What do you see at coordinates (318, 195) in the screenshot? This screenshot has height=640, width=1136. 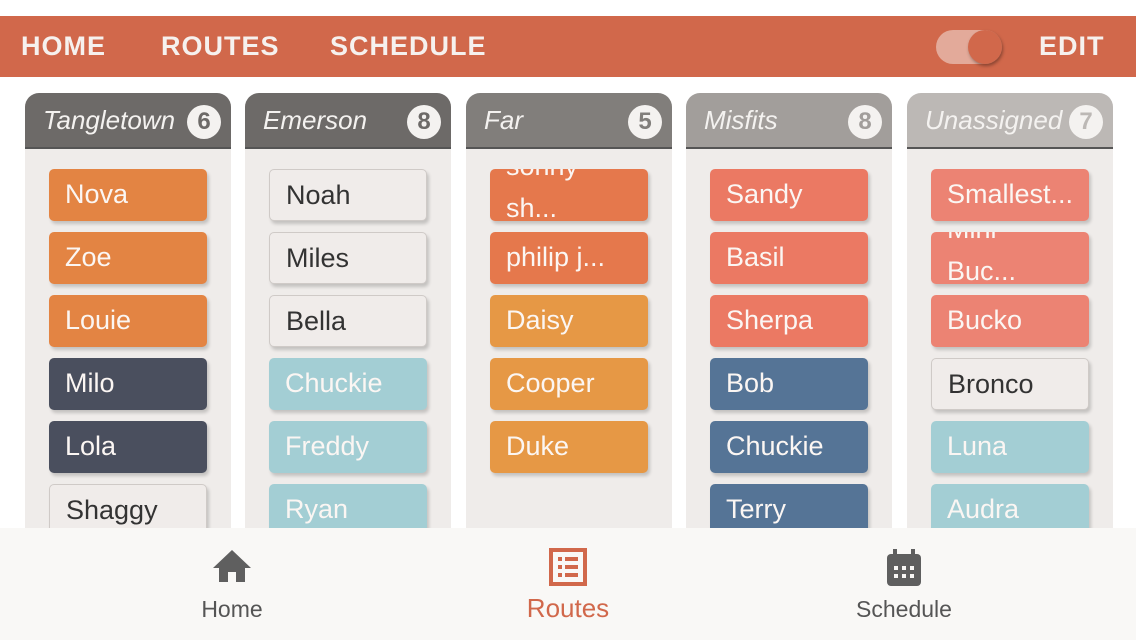 I see `dog-name: Noah` at bounding box center [318, 195].